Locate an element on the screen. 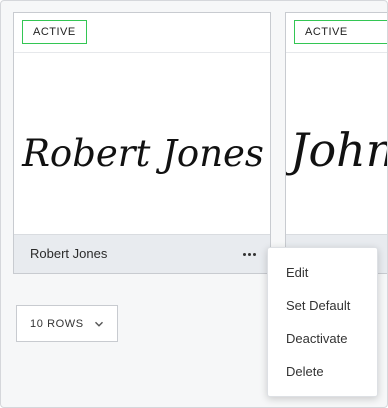  more-options-button is located at coordinates (249, 254).